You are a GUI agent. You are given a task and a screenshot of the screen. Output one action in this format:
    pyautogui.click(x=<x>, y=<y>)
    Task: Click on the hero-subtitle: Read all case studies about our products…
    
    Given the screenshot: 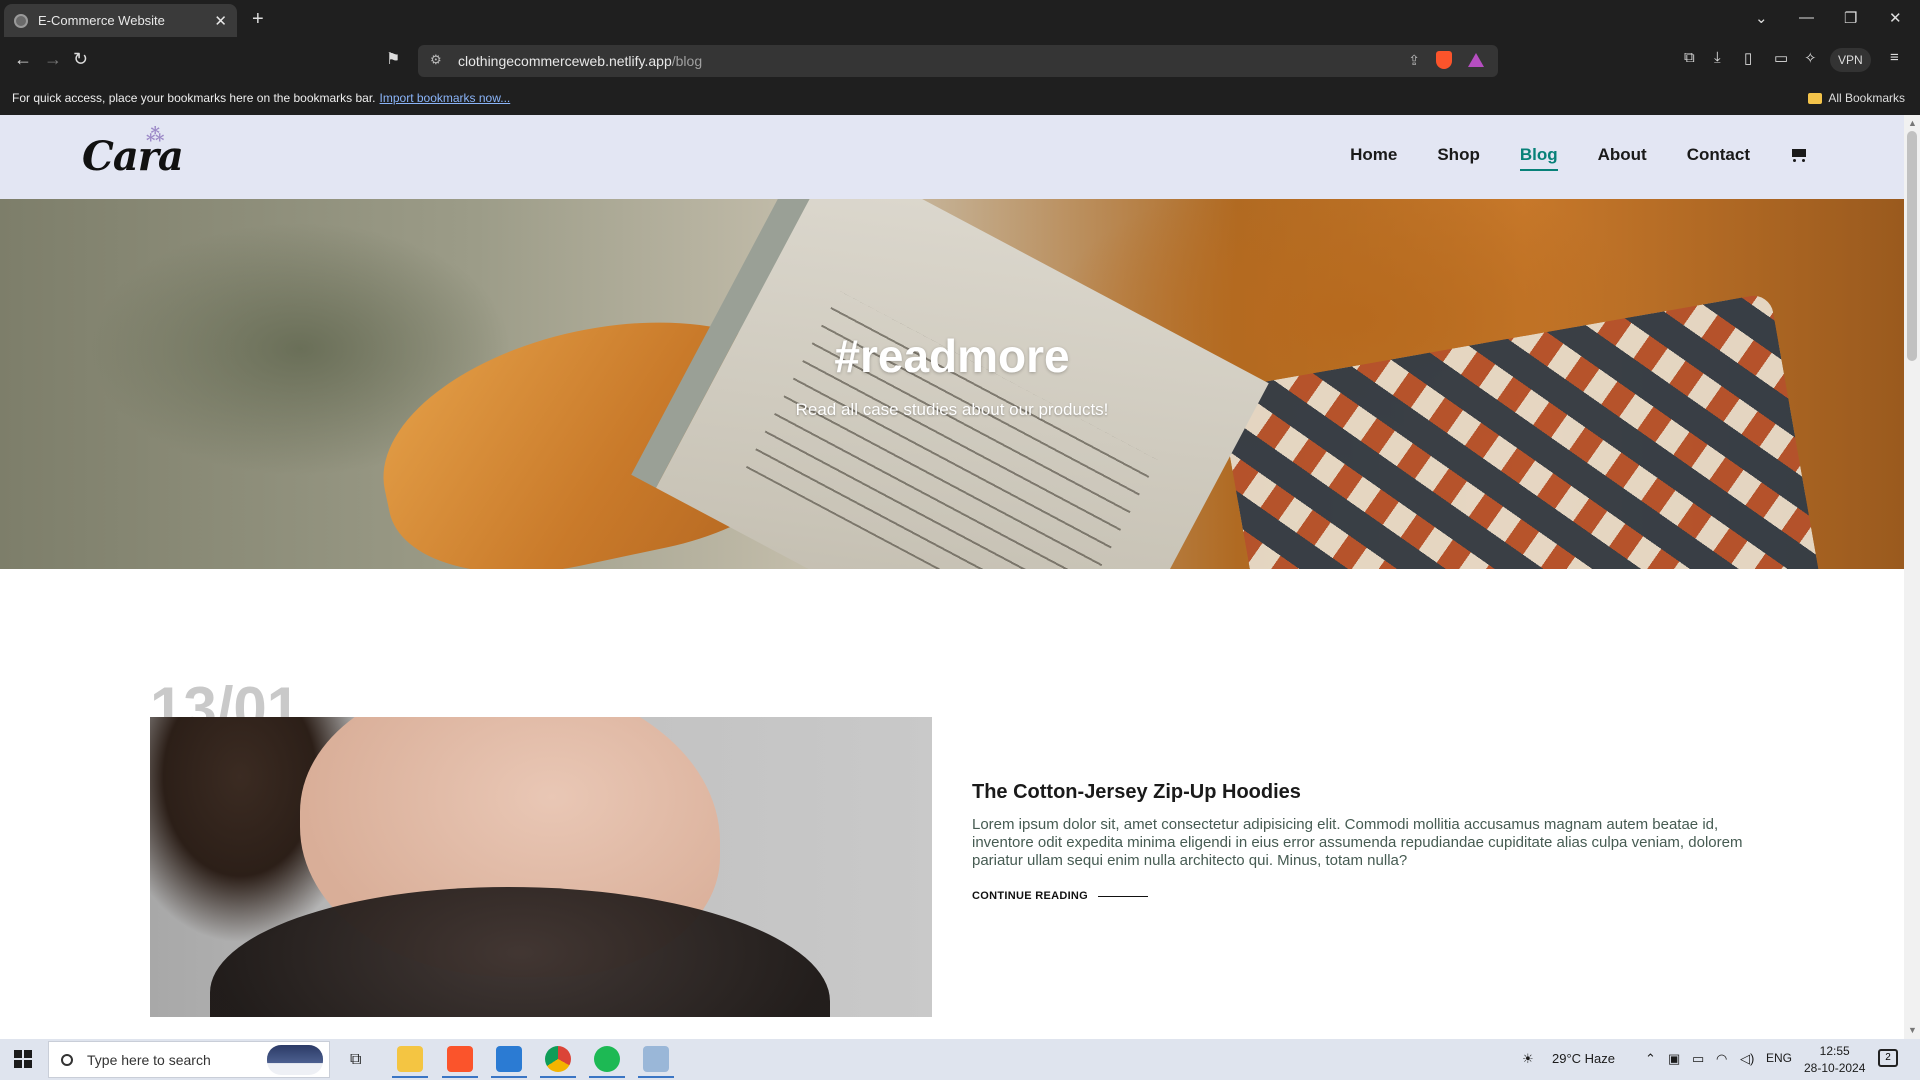 What is the action you would take?
    pyautogui.click(x=952, y=409)
    